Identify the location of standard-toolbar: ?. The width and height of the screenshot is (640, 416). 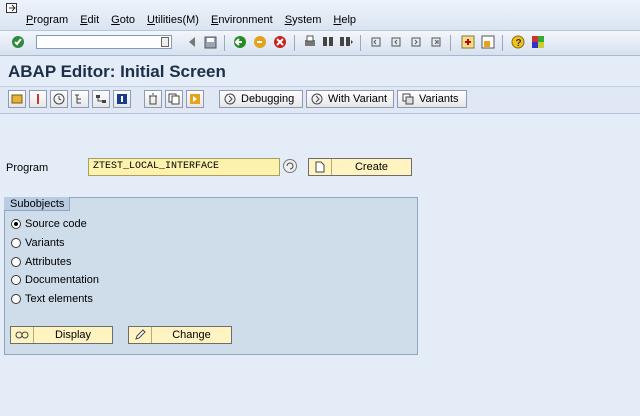
(320, 43).